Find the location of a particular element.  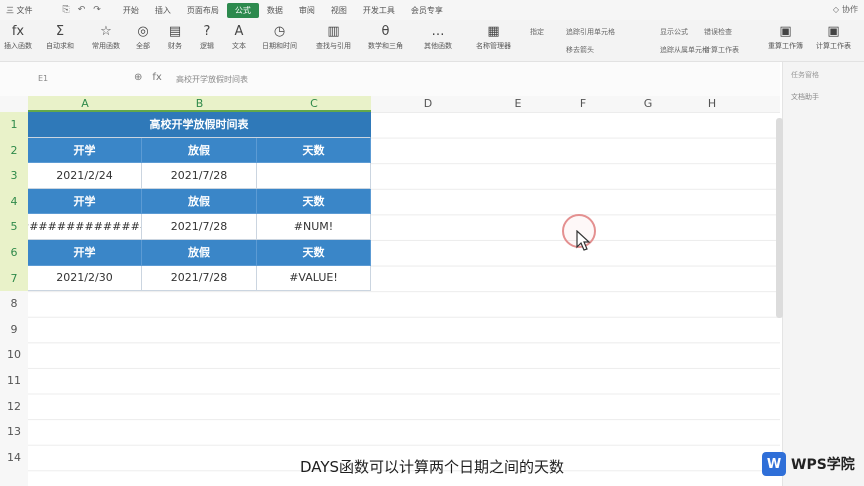

ribbon-small-item-1: 追踪引用单元格 is located at coordinates (590, 32).